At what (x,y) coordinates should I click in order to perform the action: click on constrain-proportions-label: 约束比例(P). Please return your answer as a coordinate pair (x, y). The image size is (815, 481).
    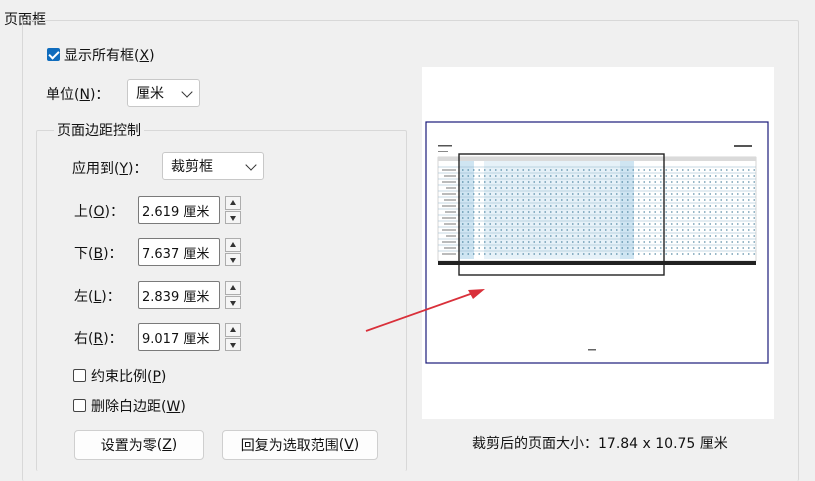
    Looking at the image, I should click on (128, 376).